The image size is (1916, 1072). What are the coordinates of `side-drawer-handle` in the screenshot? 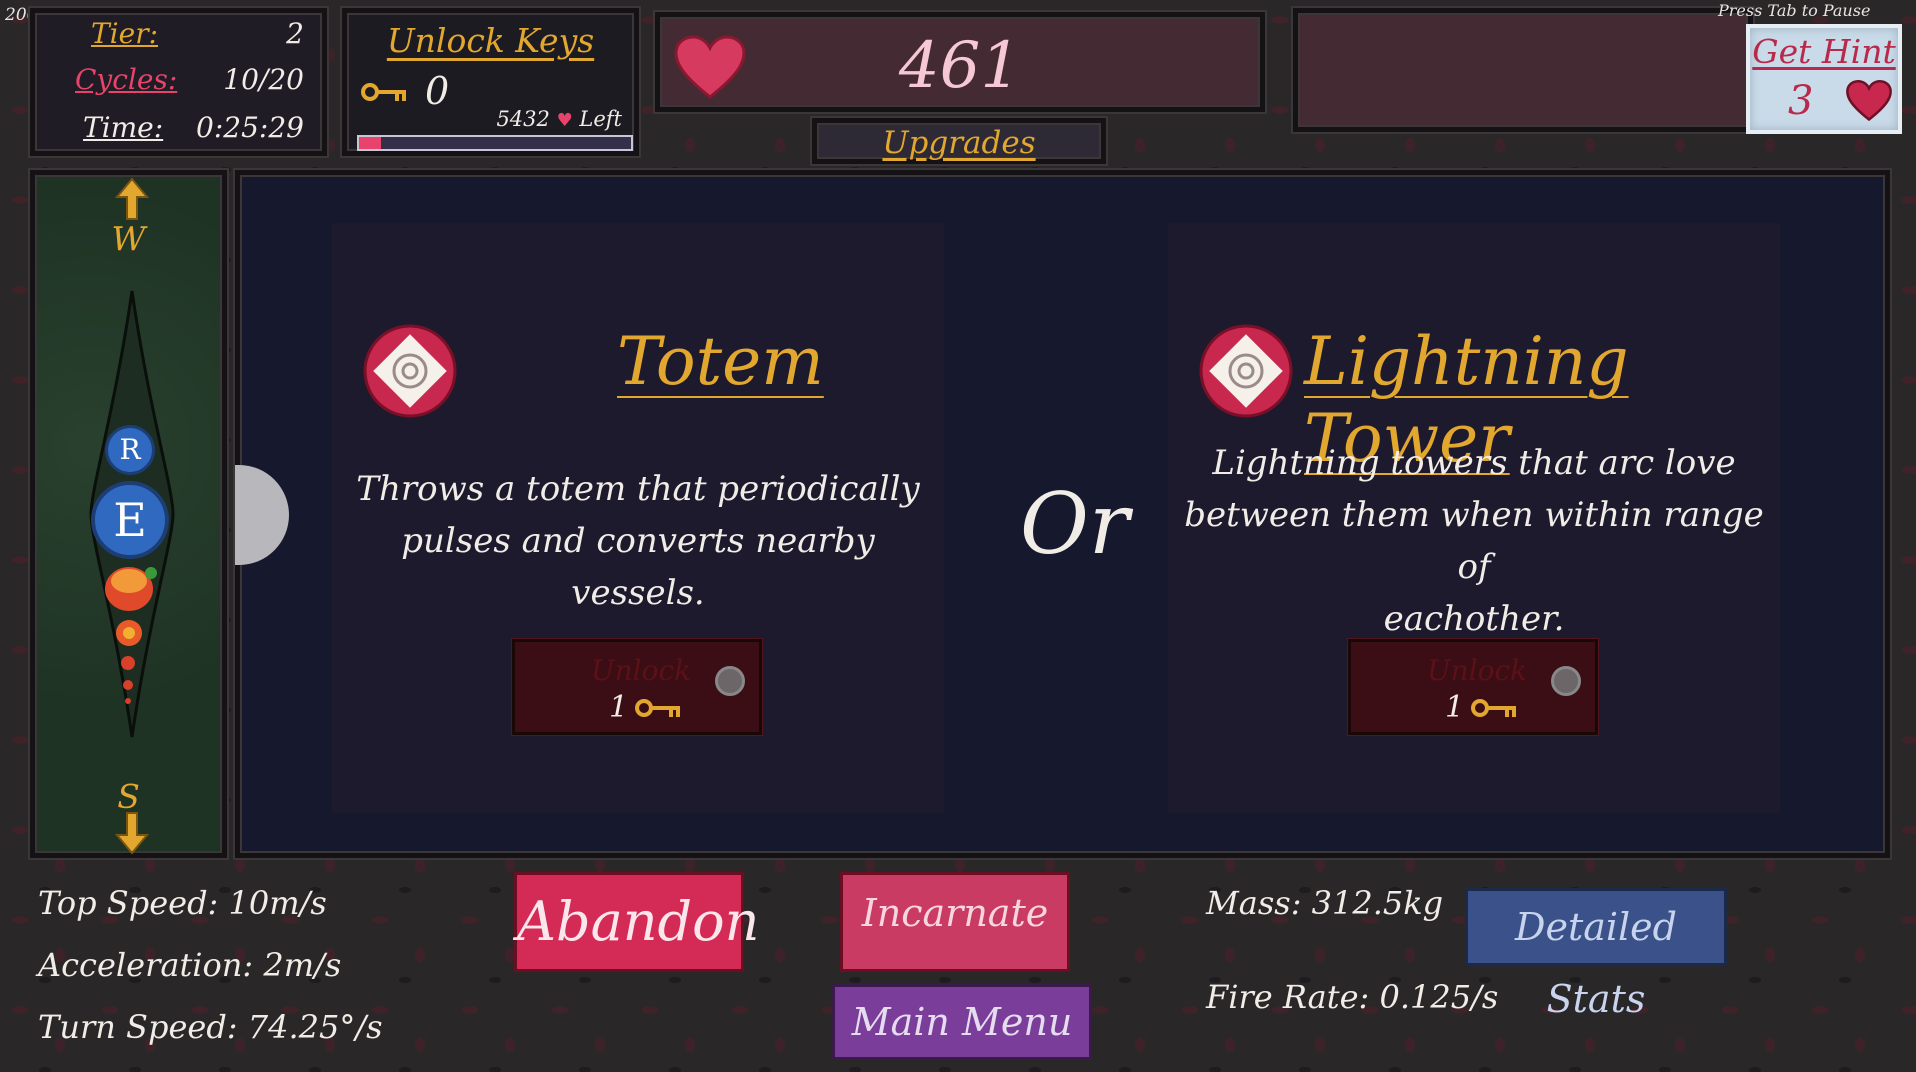 It's located at (262, 515).